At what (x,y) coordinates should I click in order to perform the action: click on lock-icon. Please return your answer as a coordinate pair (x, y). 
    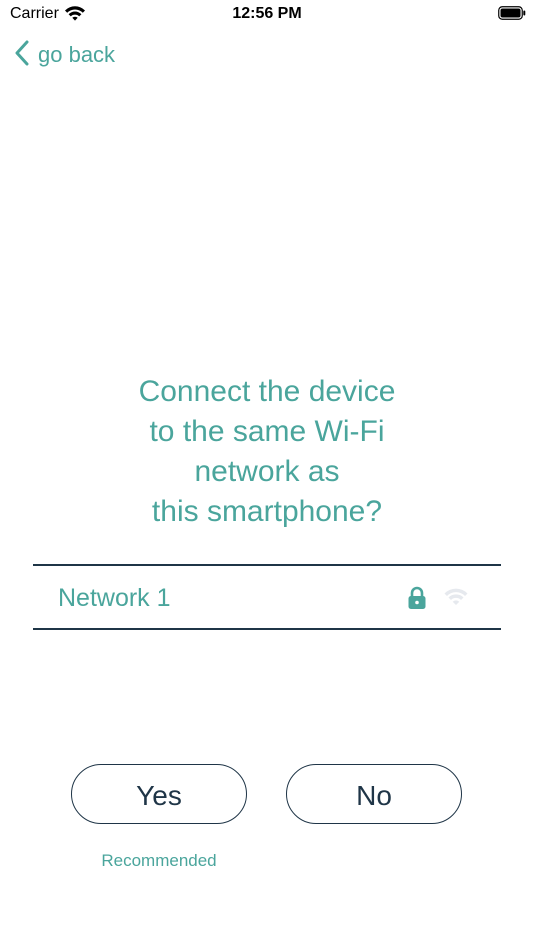
    Looking at the image, I should click on (417, 600).